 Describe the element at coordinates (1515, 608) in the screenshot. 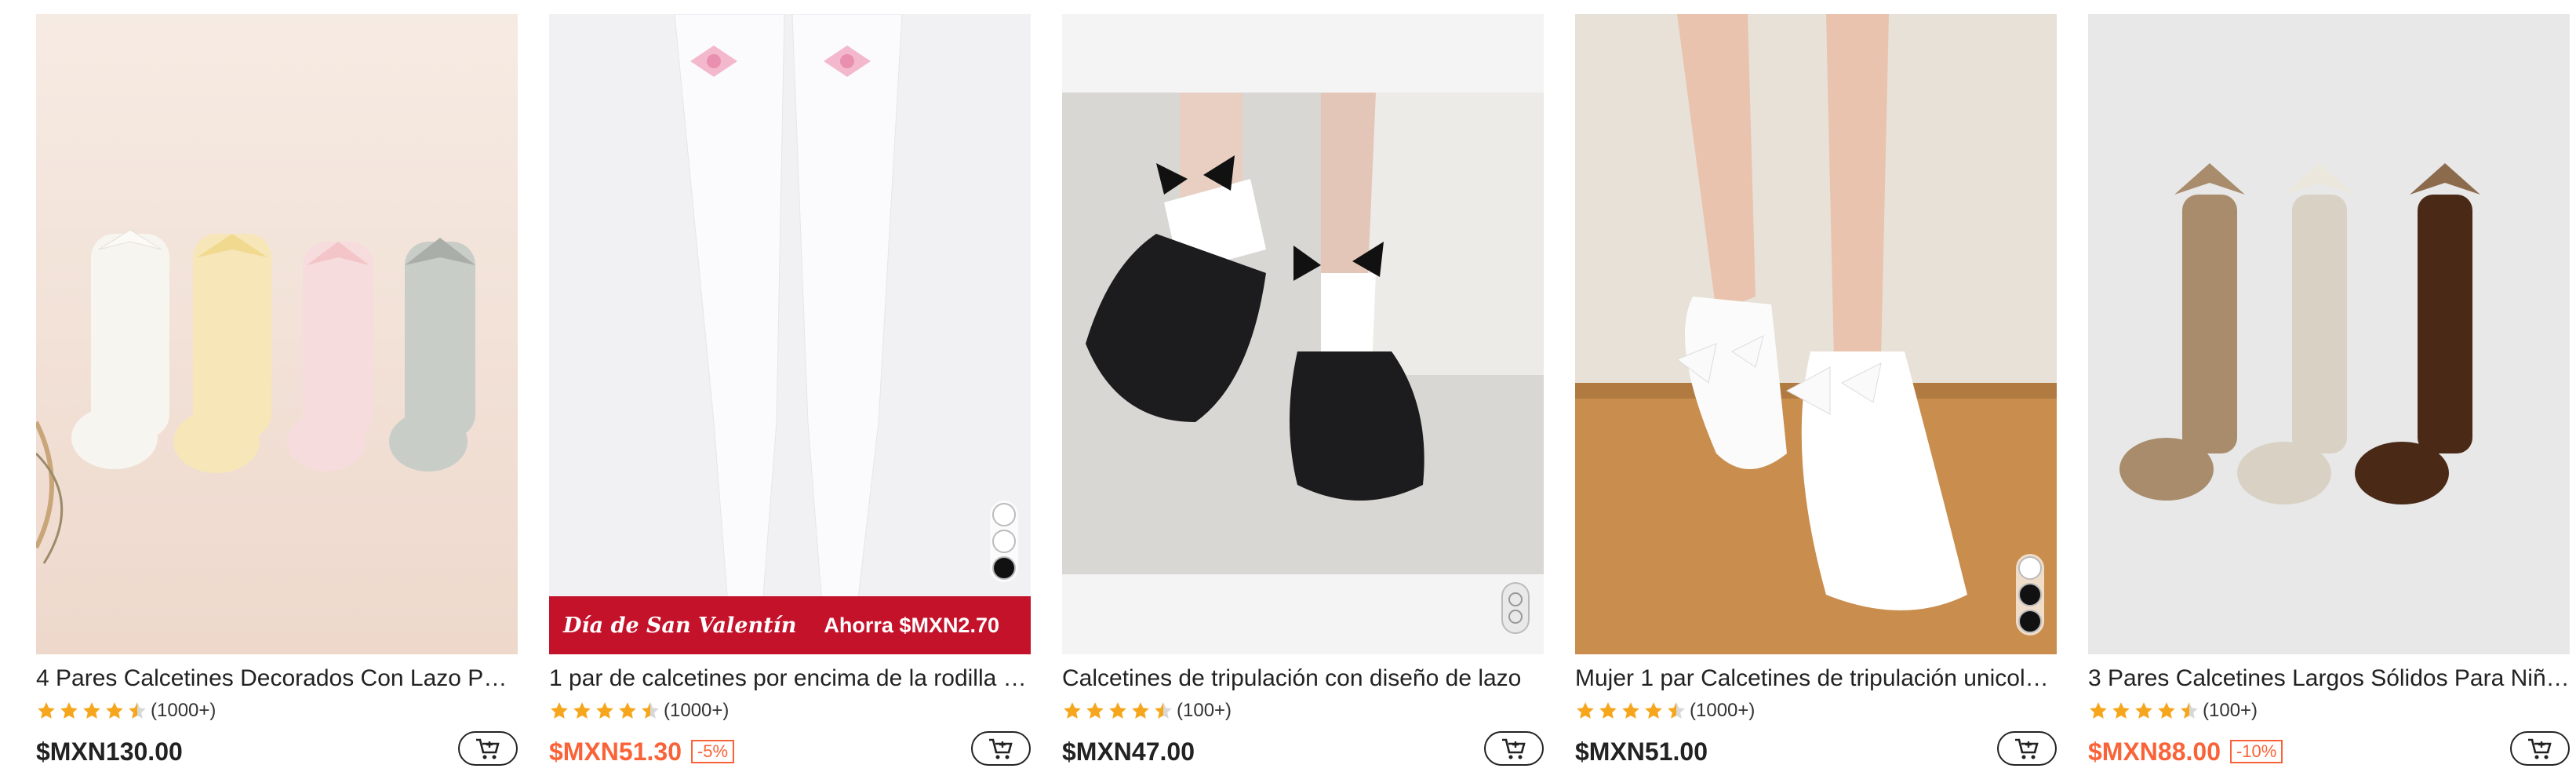

I see `image-carousel-indicator` at that location.